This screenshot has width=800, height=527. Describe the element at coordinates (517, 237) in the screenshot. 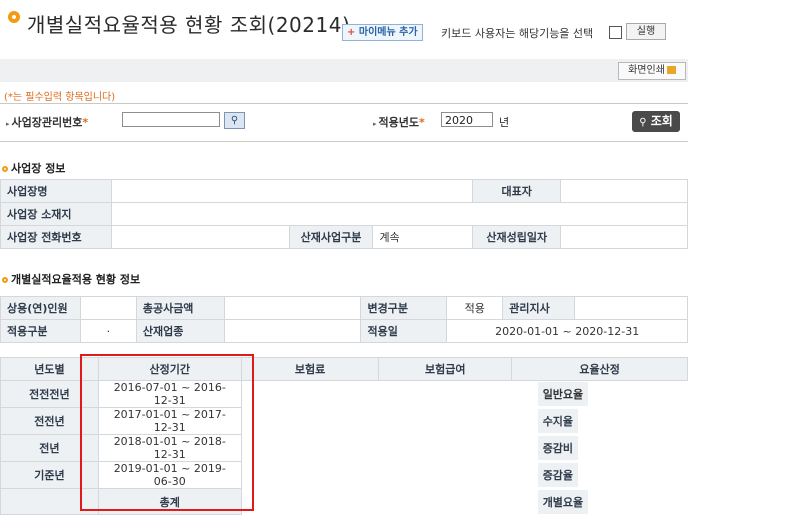

I see `establish-date-label: 산재성립일자` at that location.